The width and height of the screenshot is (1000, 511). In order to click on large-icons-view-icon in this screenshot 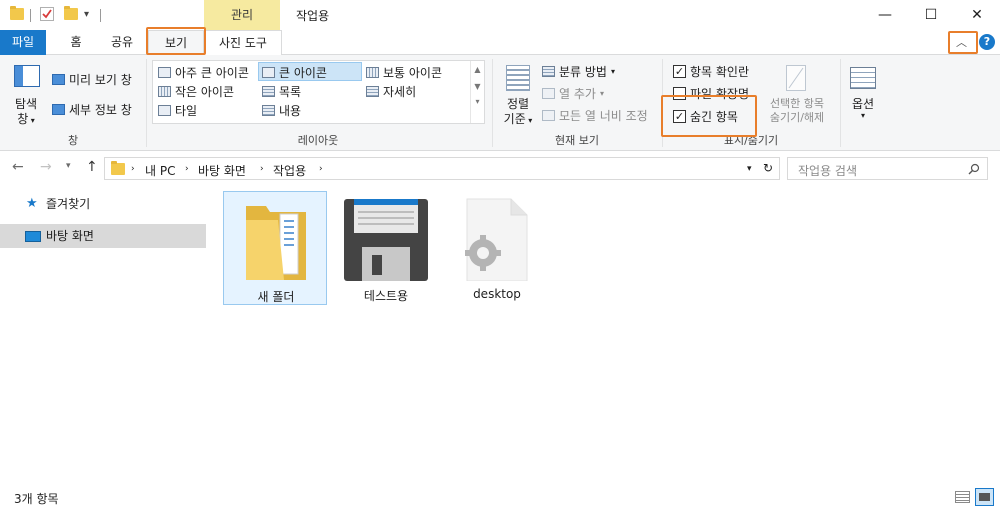, I will do `click(984, 497)`.